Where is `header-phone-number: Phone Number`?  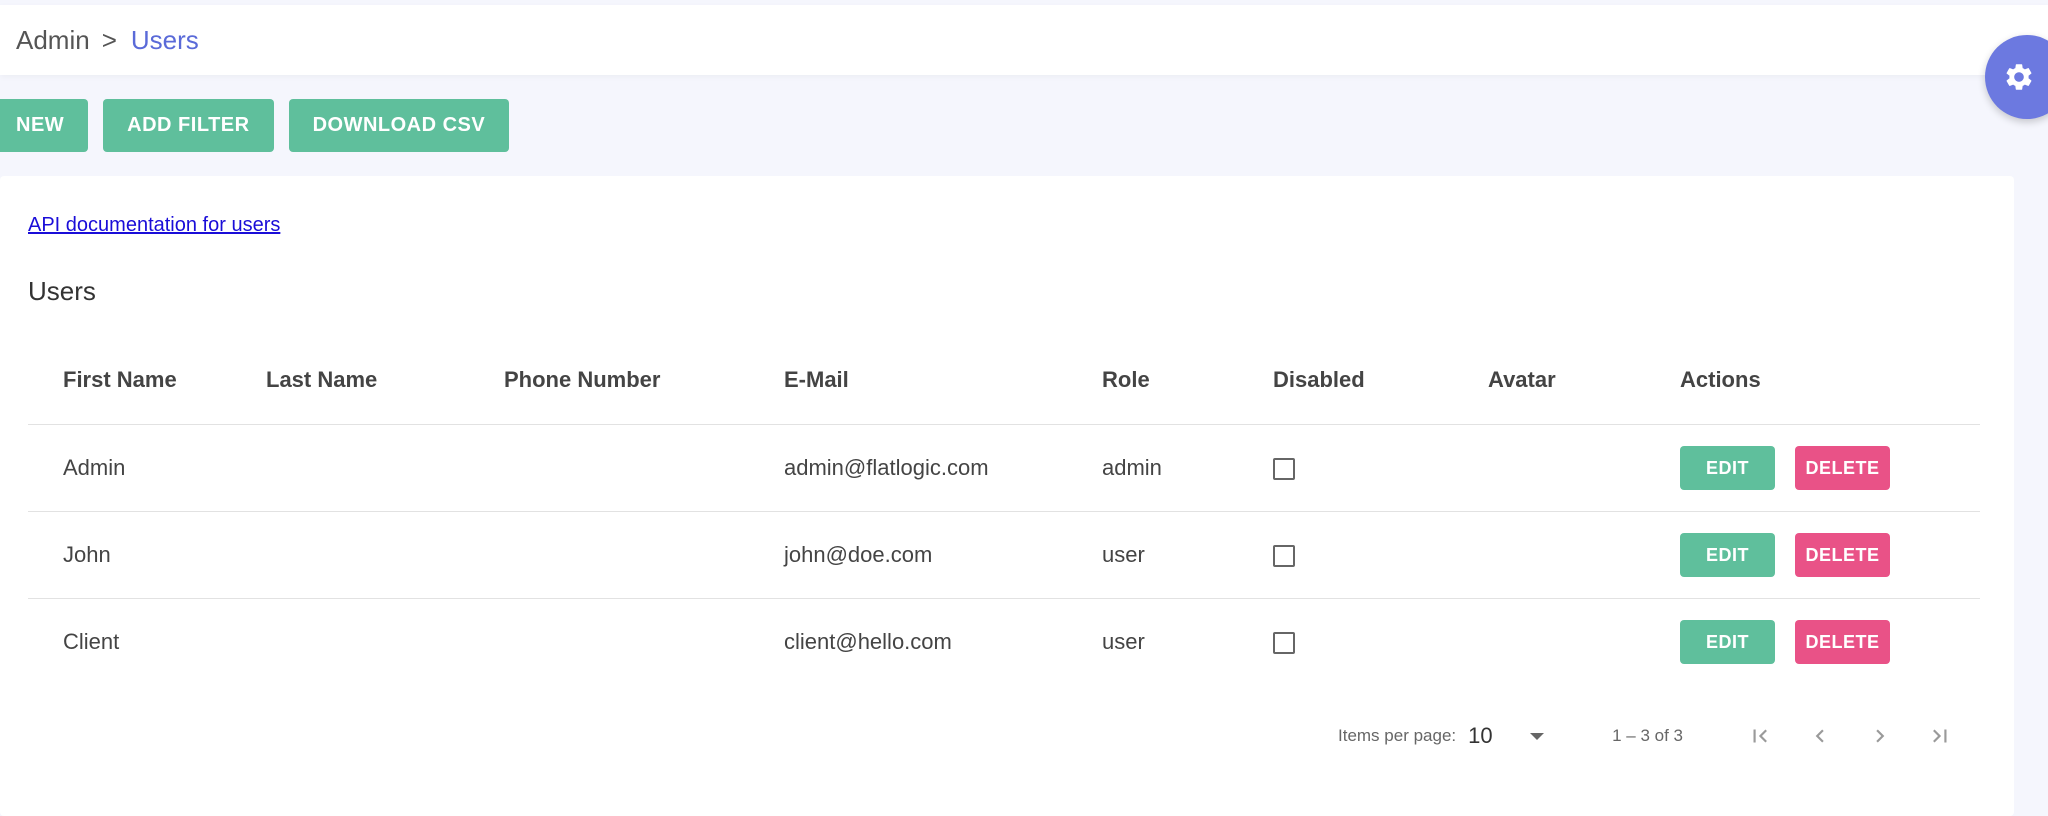
header-phone-number: Phone Number is located at coordinates (644, 380).